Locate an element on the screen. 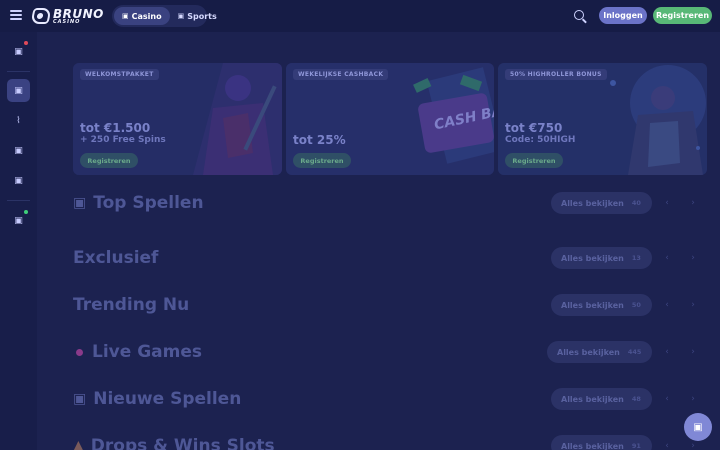 This screenshot has height=450, width=720. logo-mark-icon is located at coordinates (41, 16).